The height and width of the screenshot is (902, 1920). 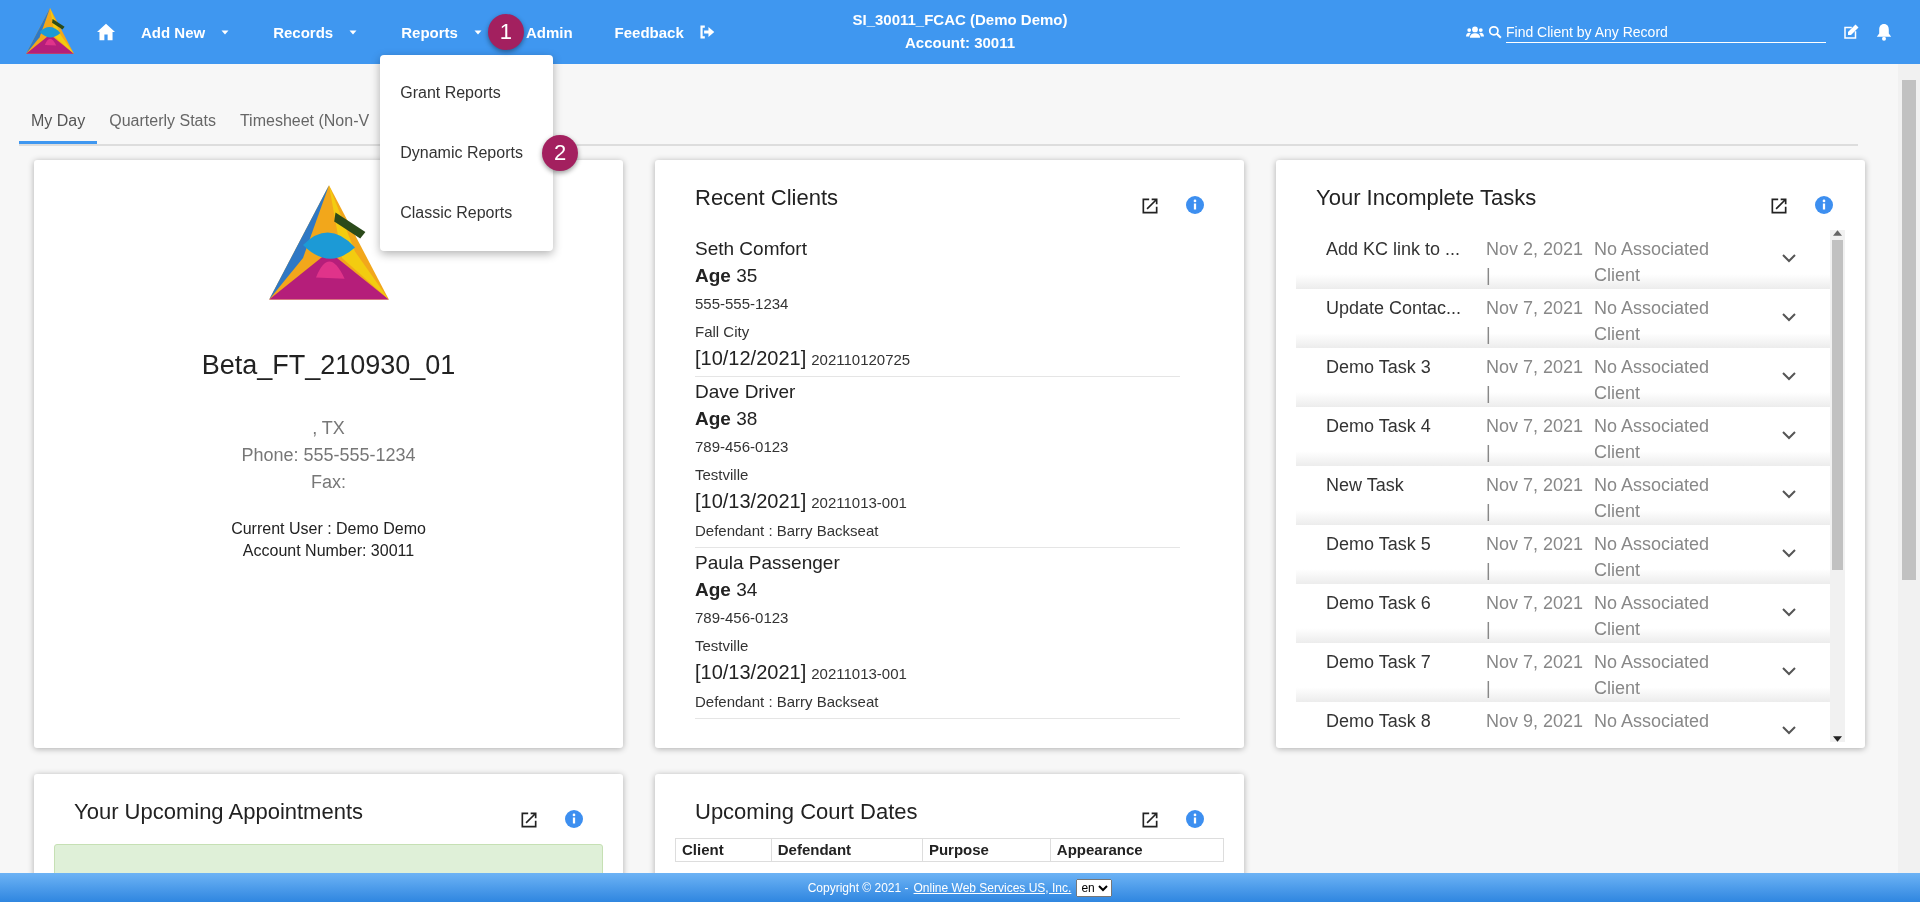 What do you see at coordinates (1666, 32) in the screenshot?
I see `search-field: Find Client by Any Record` at bounding box center [1666, 32].